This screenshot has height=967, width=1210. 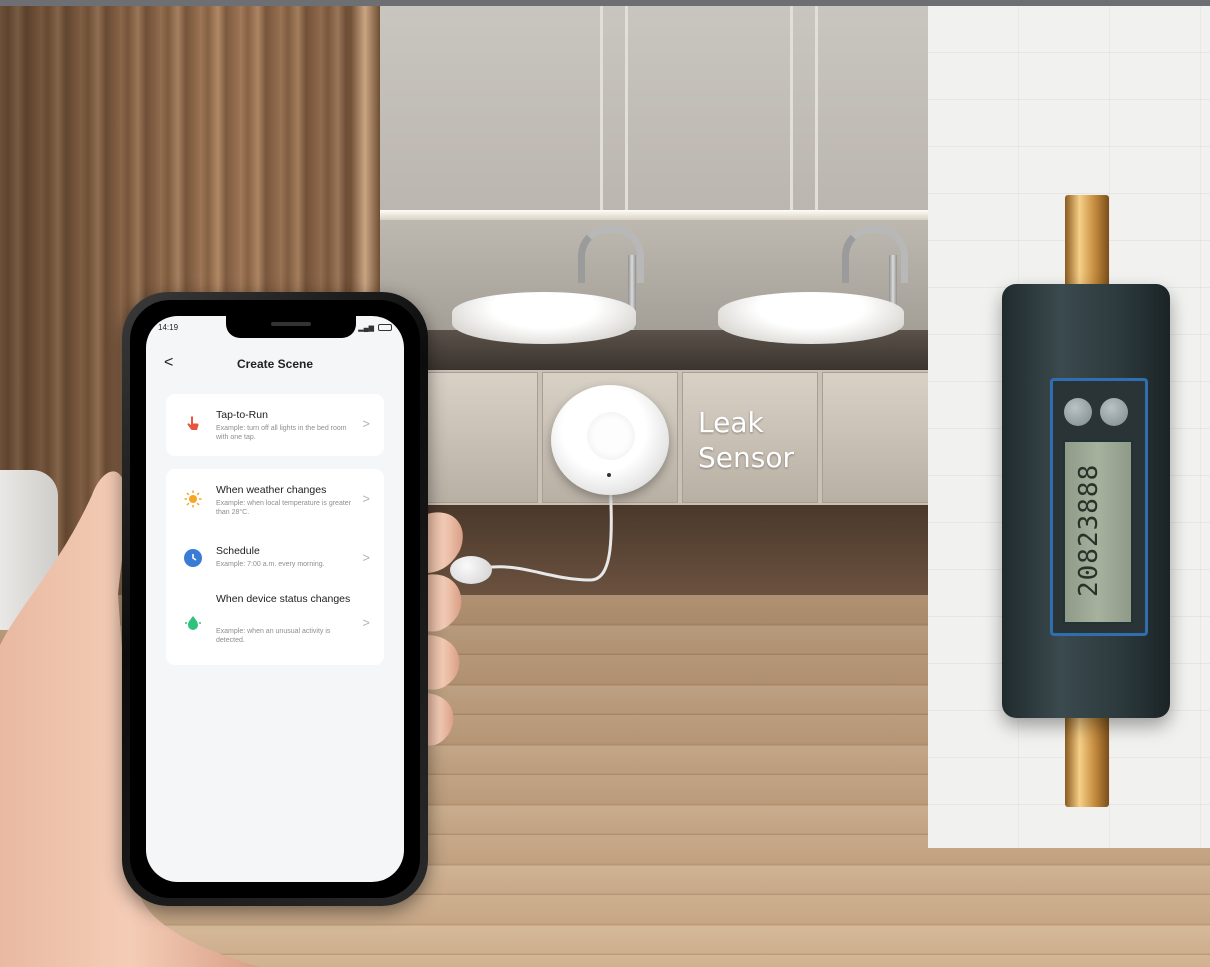 What do you see at coordinates (242, 415) in the screenshot?
I see `tap-to-run-title: Tap-to-Run` at bounding box center [242, 415].